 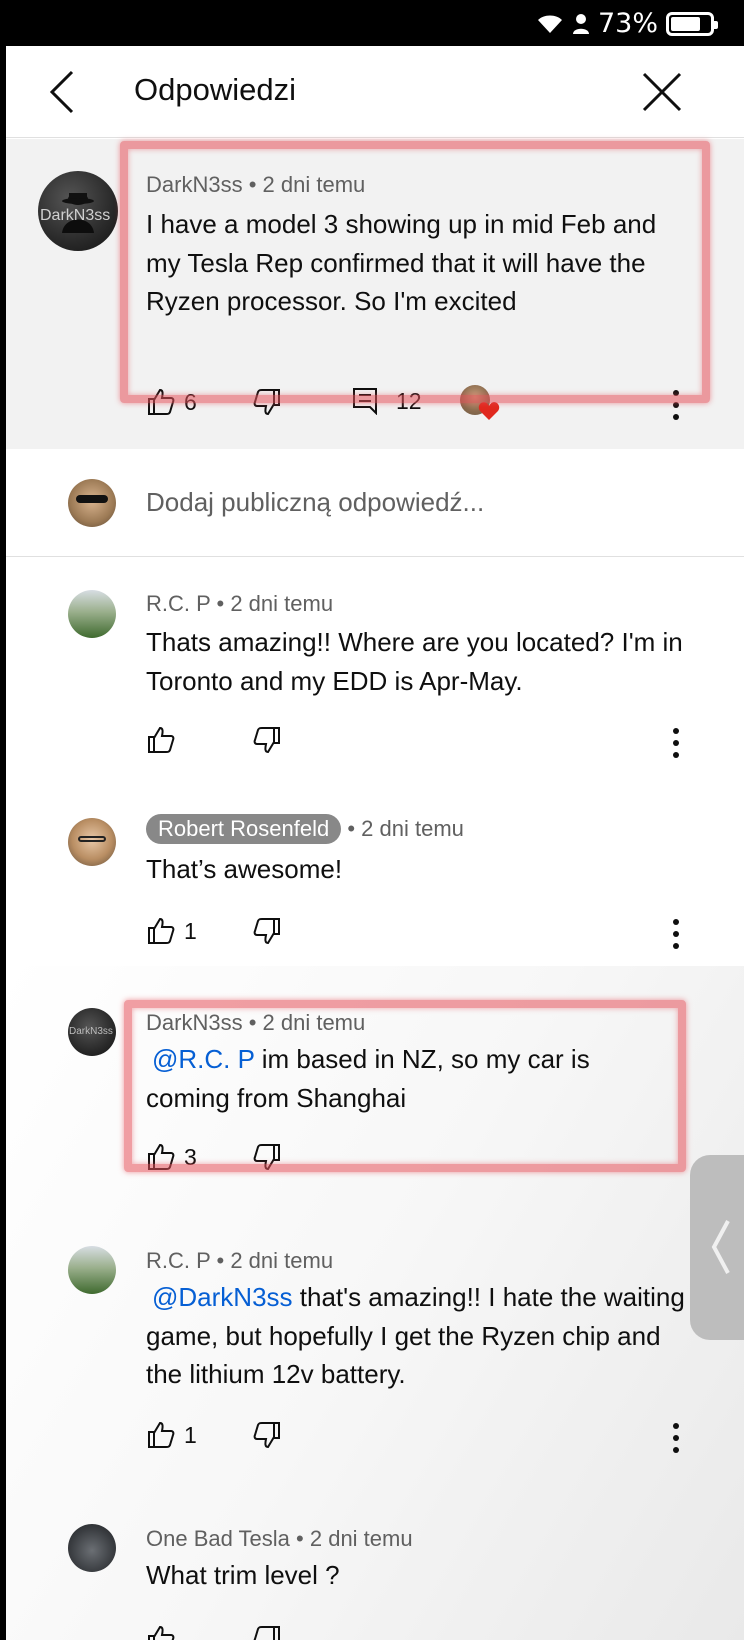 What do you see at coordinates (190, 401) in the screenshot?
I see `like-count: 6` at bounding box center [190, 401].